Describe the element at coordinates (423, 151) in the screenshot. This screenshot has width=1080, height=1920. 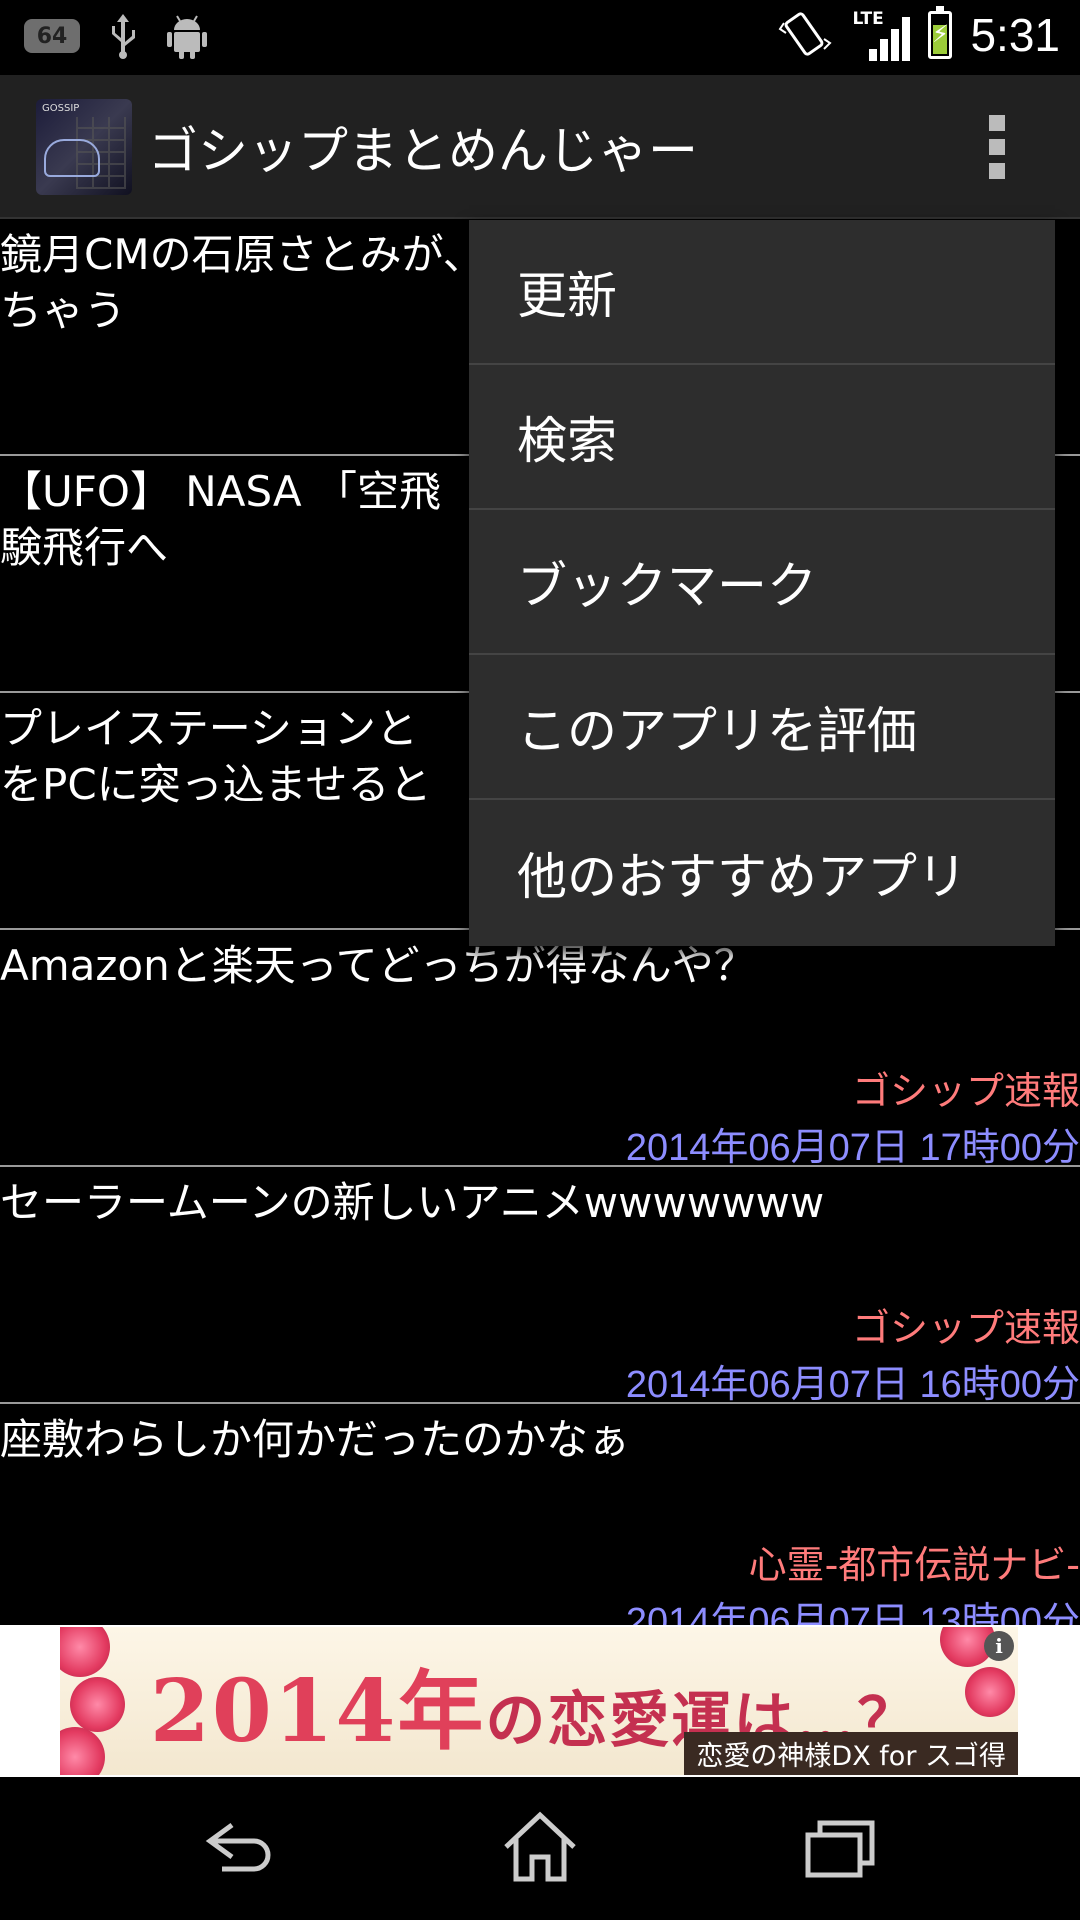
I see `app-title: ゴシップまとめんじゃー` at that location.